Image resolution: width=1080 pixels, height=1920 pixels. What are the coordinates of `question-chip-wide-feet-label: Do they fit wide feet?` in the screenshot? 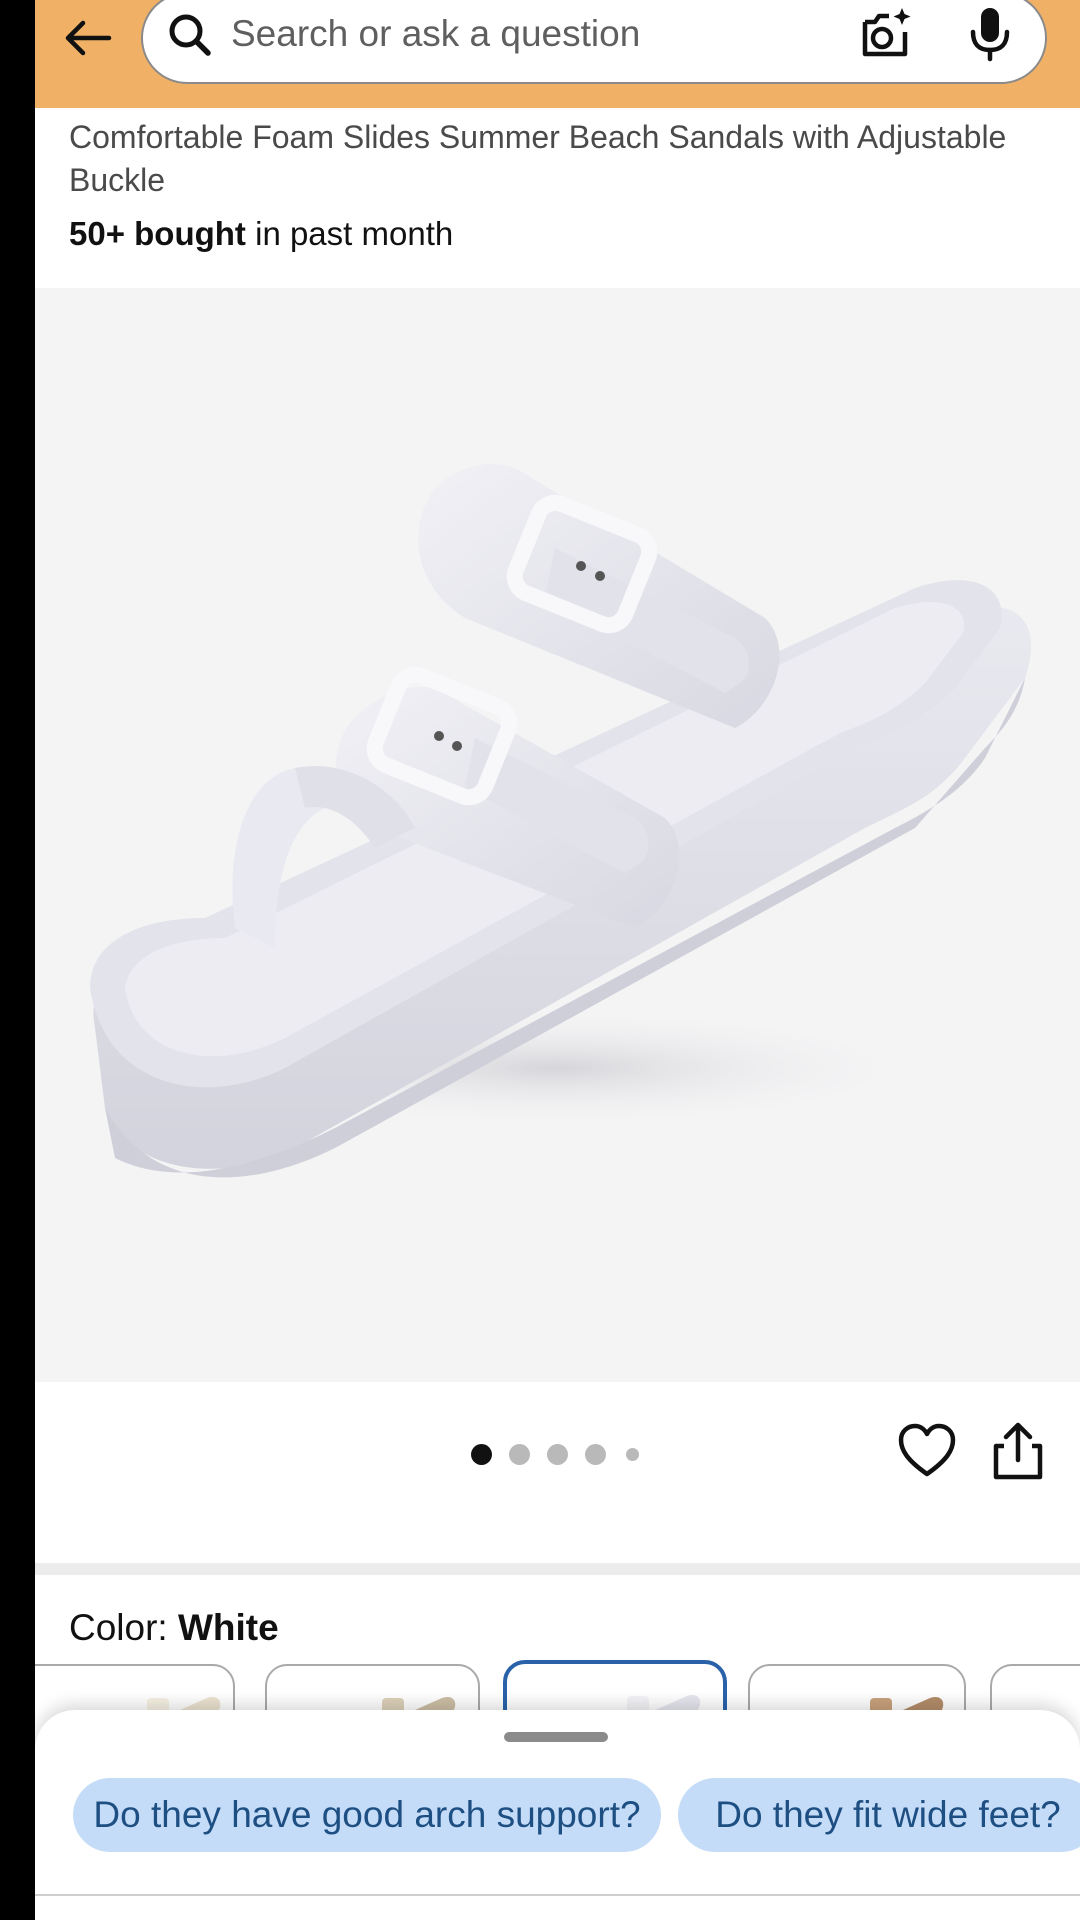 It's located at (888, 1814).